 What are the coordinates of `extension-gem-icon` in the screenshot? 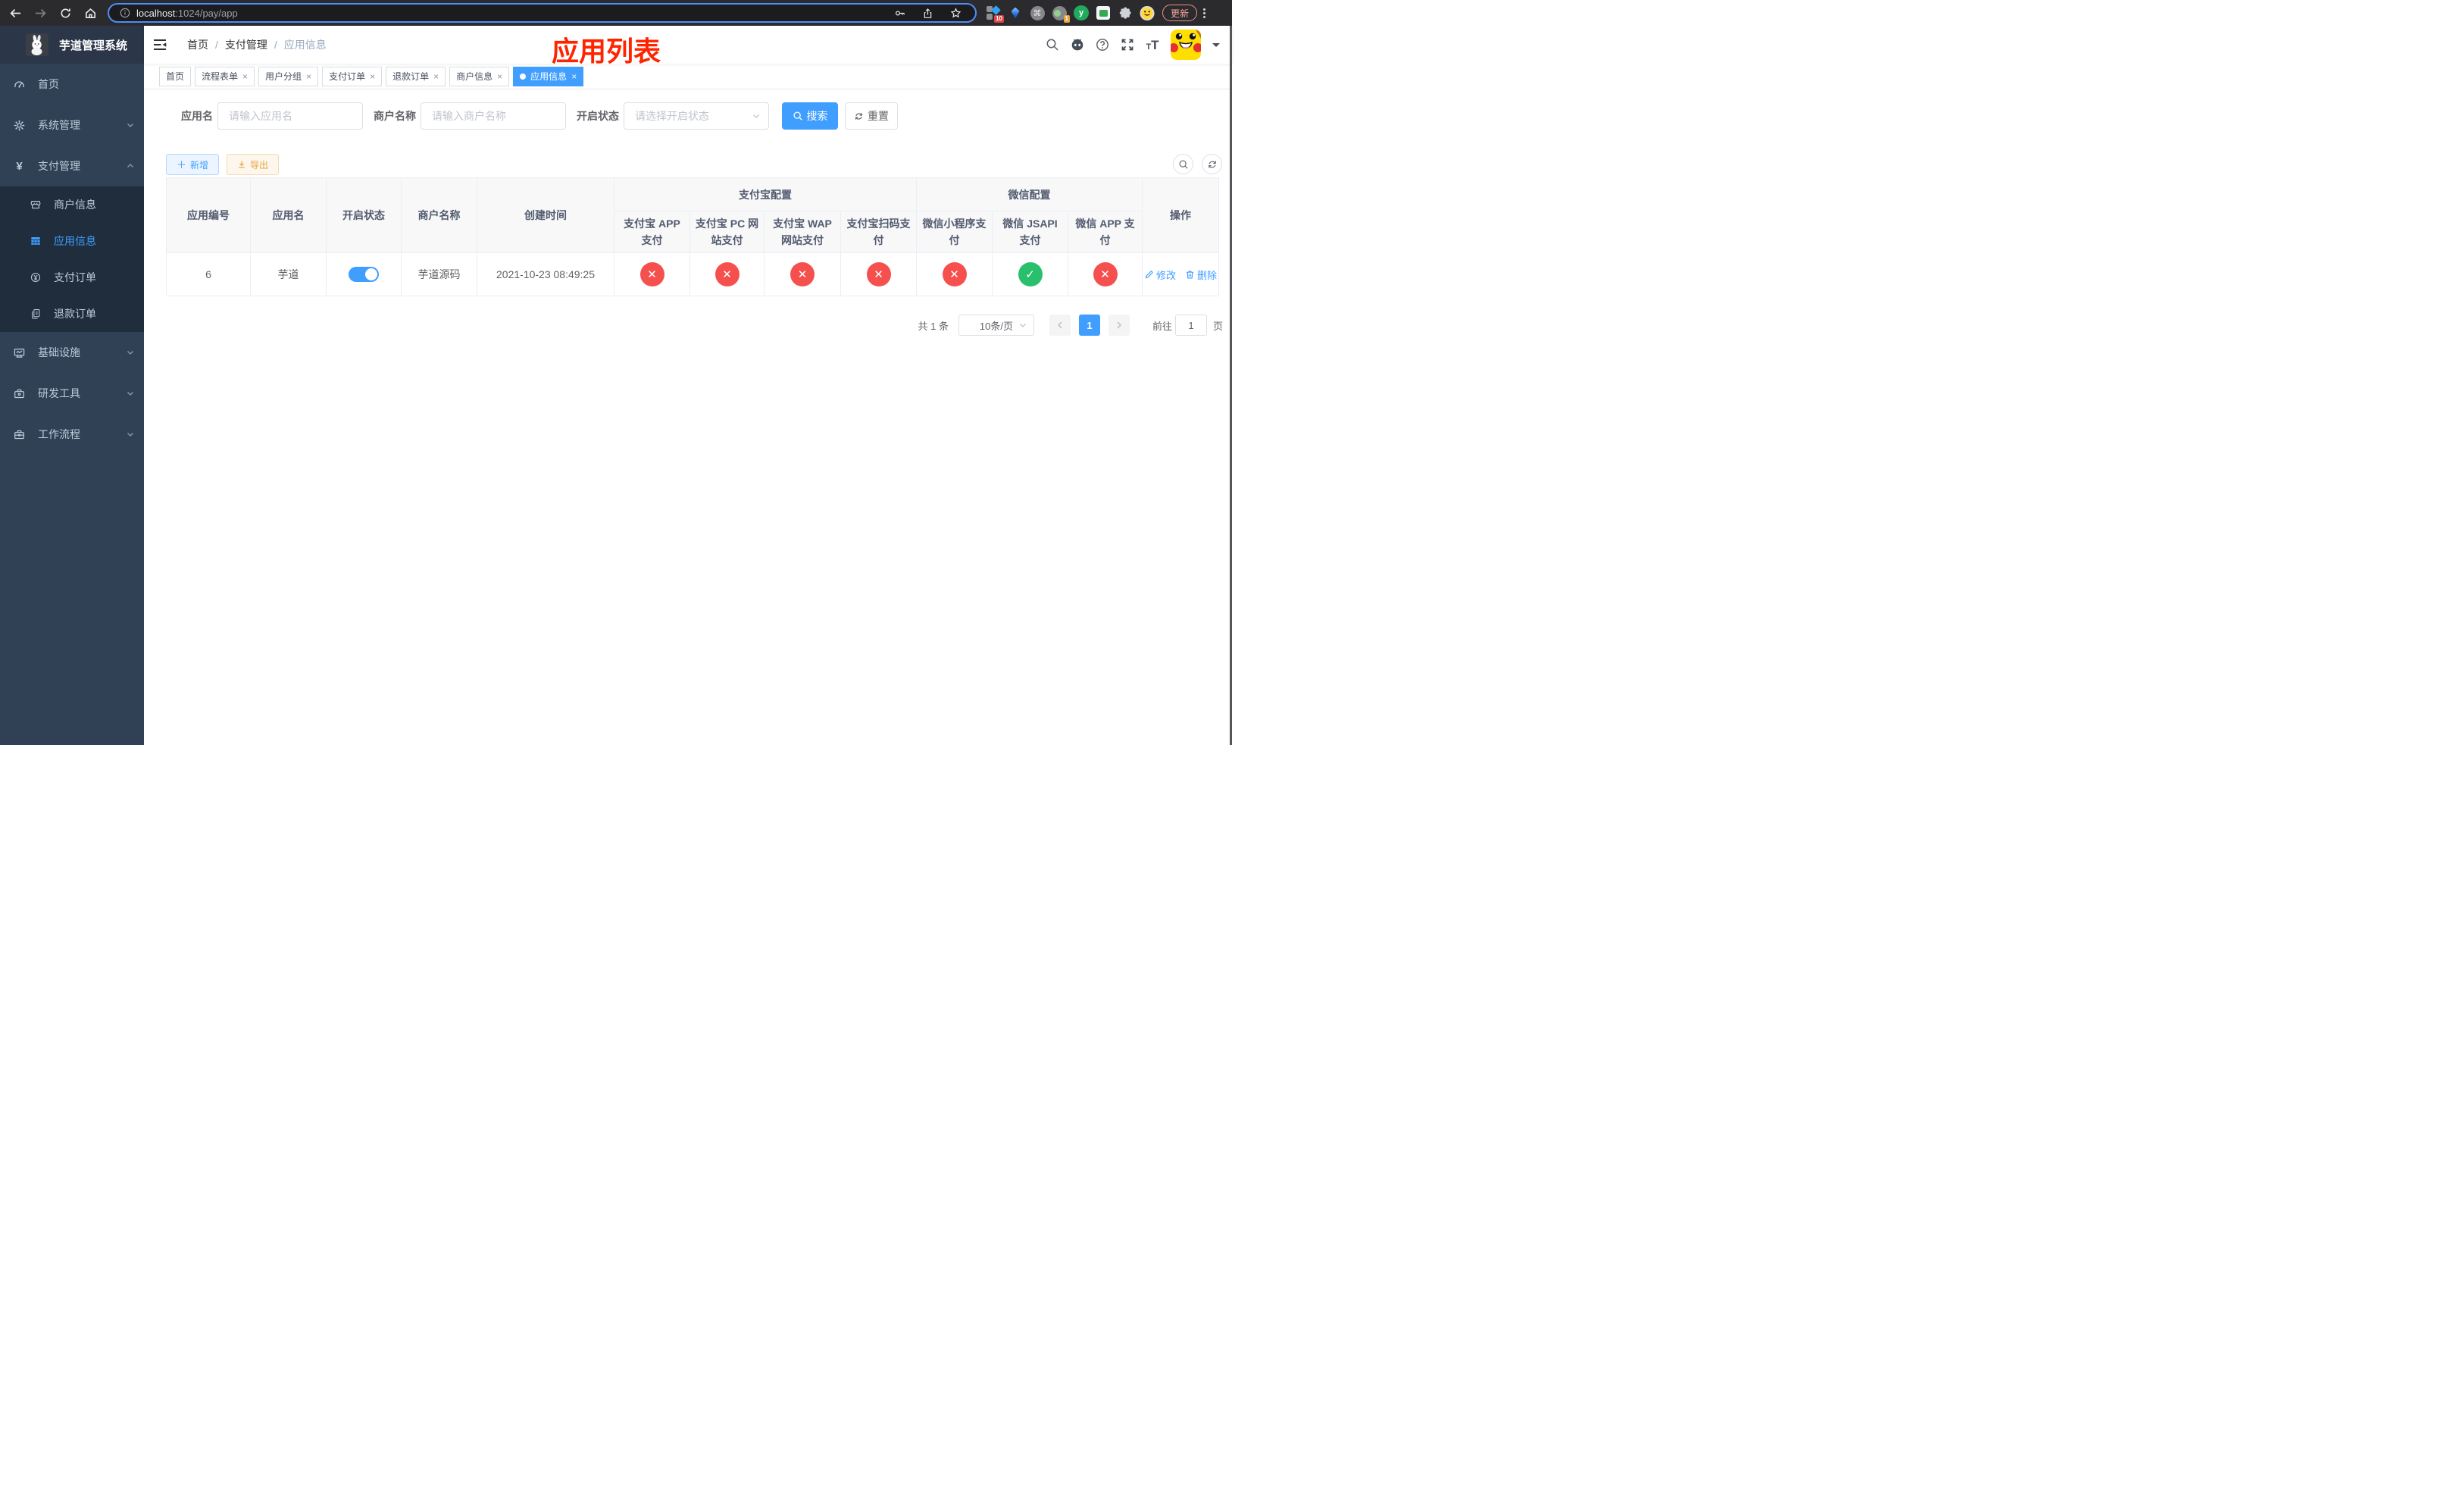 It's located at (1015, 13).